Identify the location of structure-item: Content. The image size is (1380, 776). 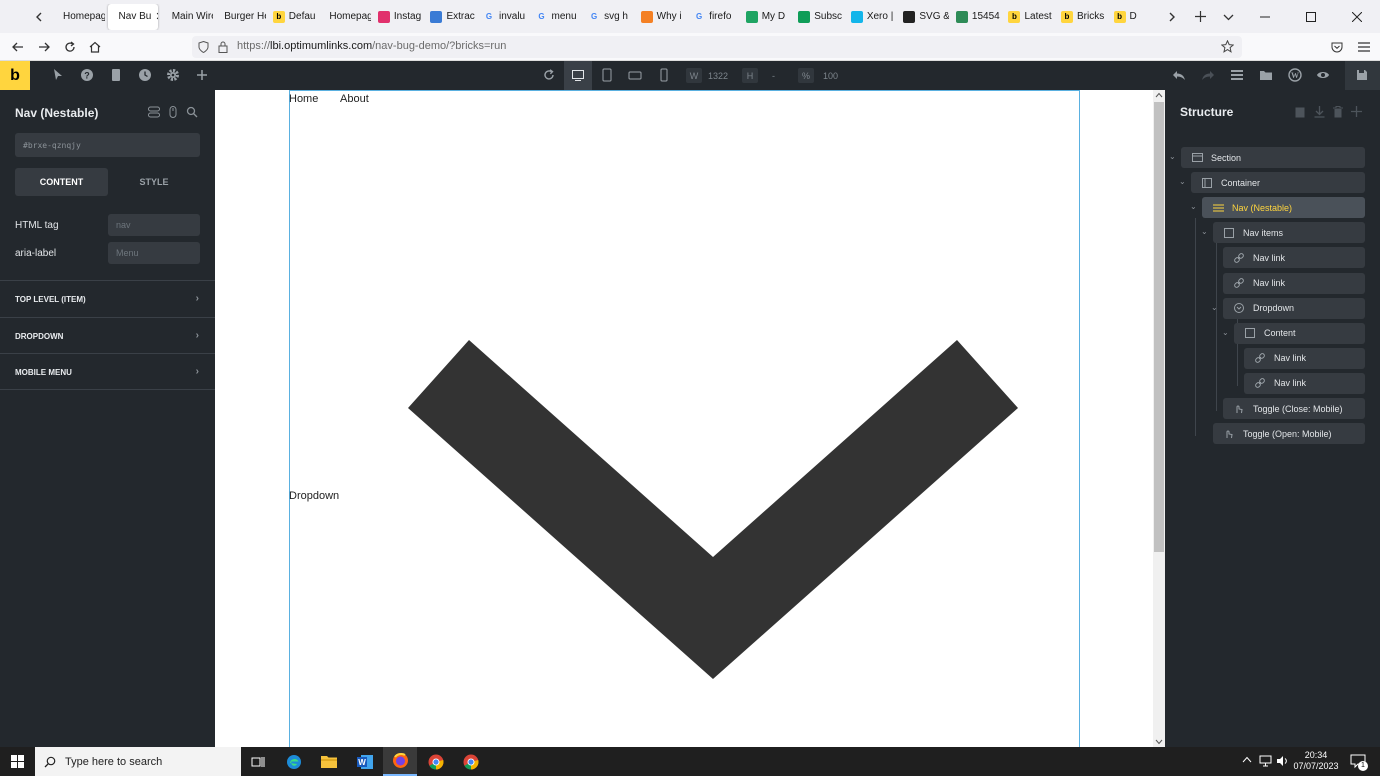
(1299, 333).